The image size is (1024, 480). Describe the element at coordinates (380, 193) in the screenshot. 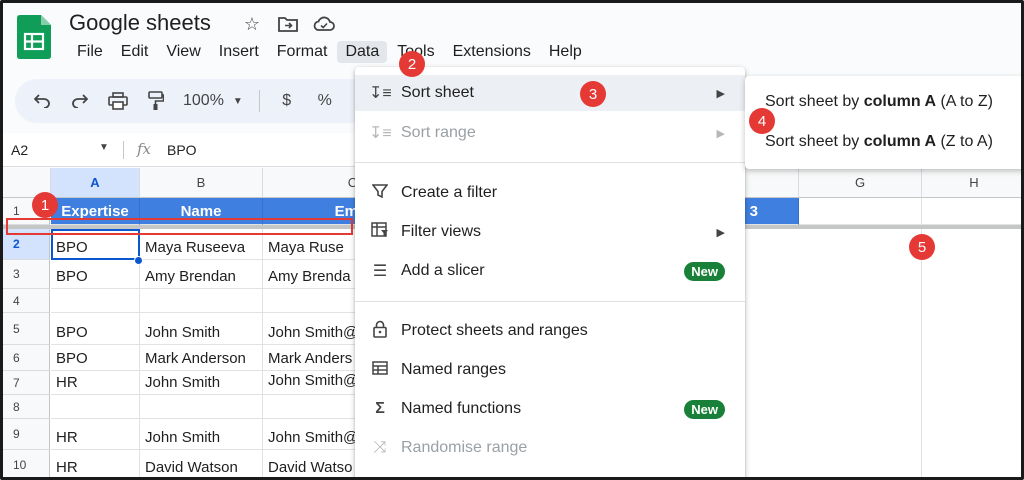

I see `filter-icon` at that location.